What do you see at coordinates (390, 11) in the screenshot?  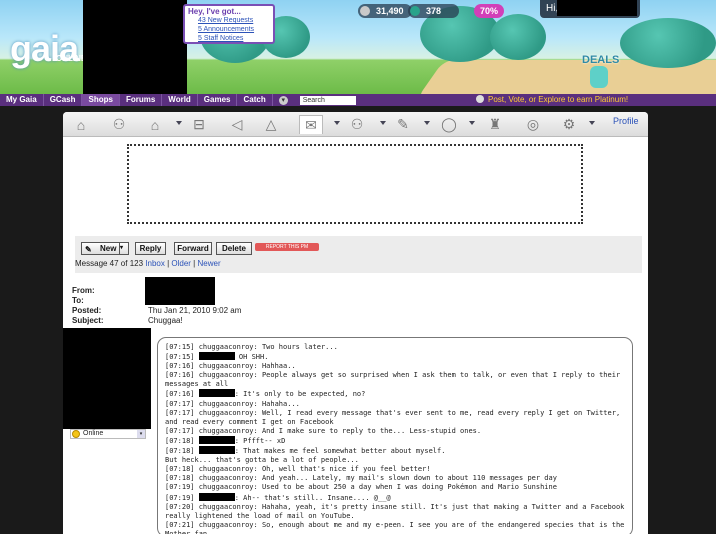 I see `gold-amount: 31,490` at bounding box center [390, 11].